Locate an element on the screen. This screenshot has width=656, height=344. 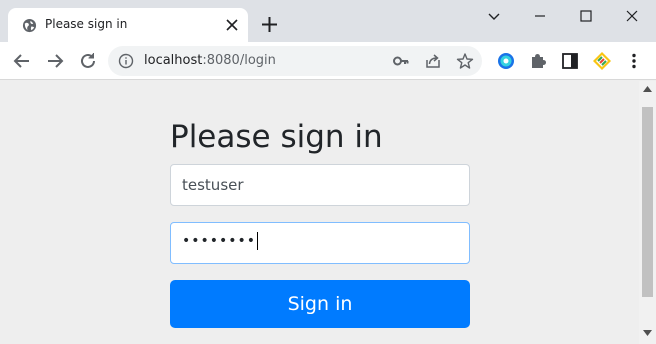
star-icon is located at coordinates (465, 61).